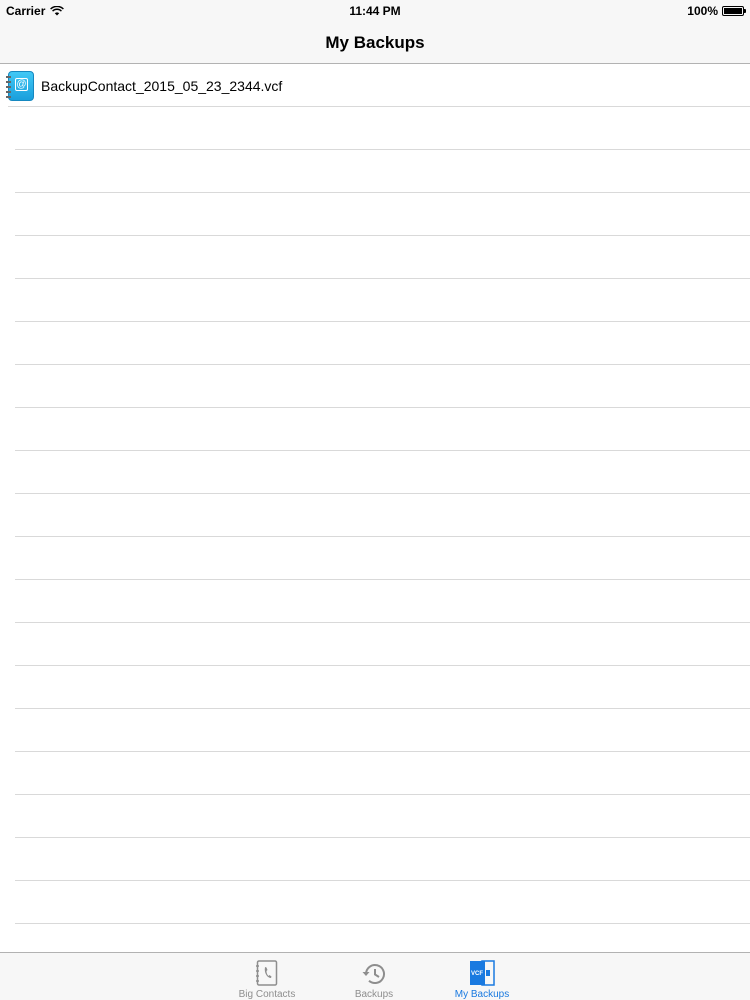 The width and height of the screenshot is (750, 1000). What do you see at coordinates (734, 11) in the screenshot?
I see `battery-icon` at bounding box center [734, 11].